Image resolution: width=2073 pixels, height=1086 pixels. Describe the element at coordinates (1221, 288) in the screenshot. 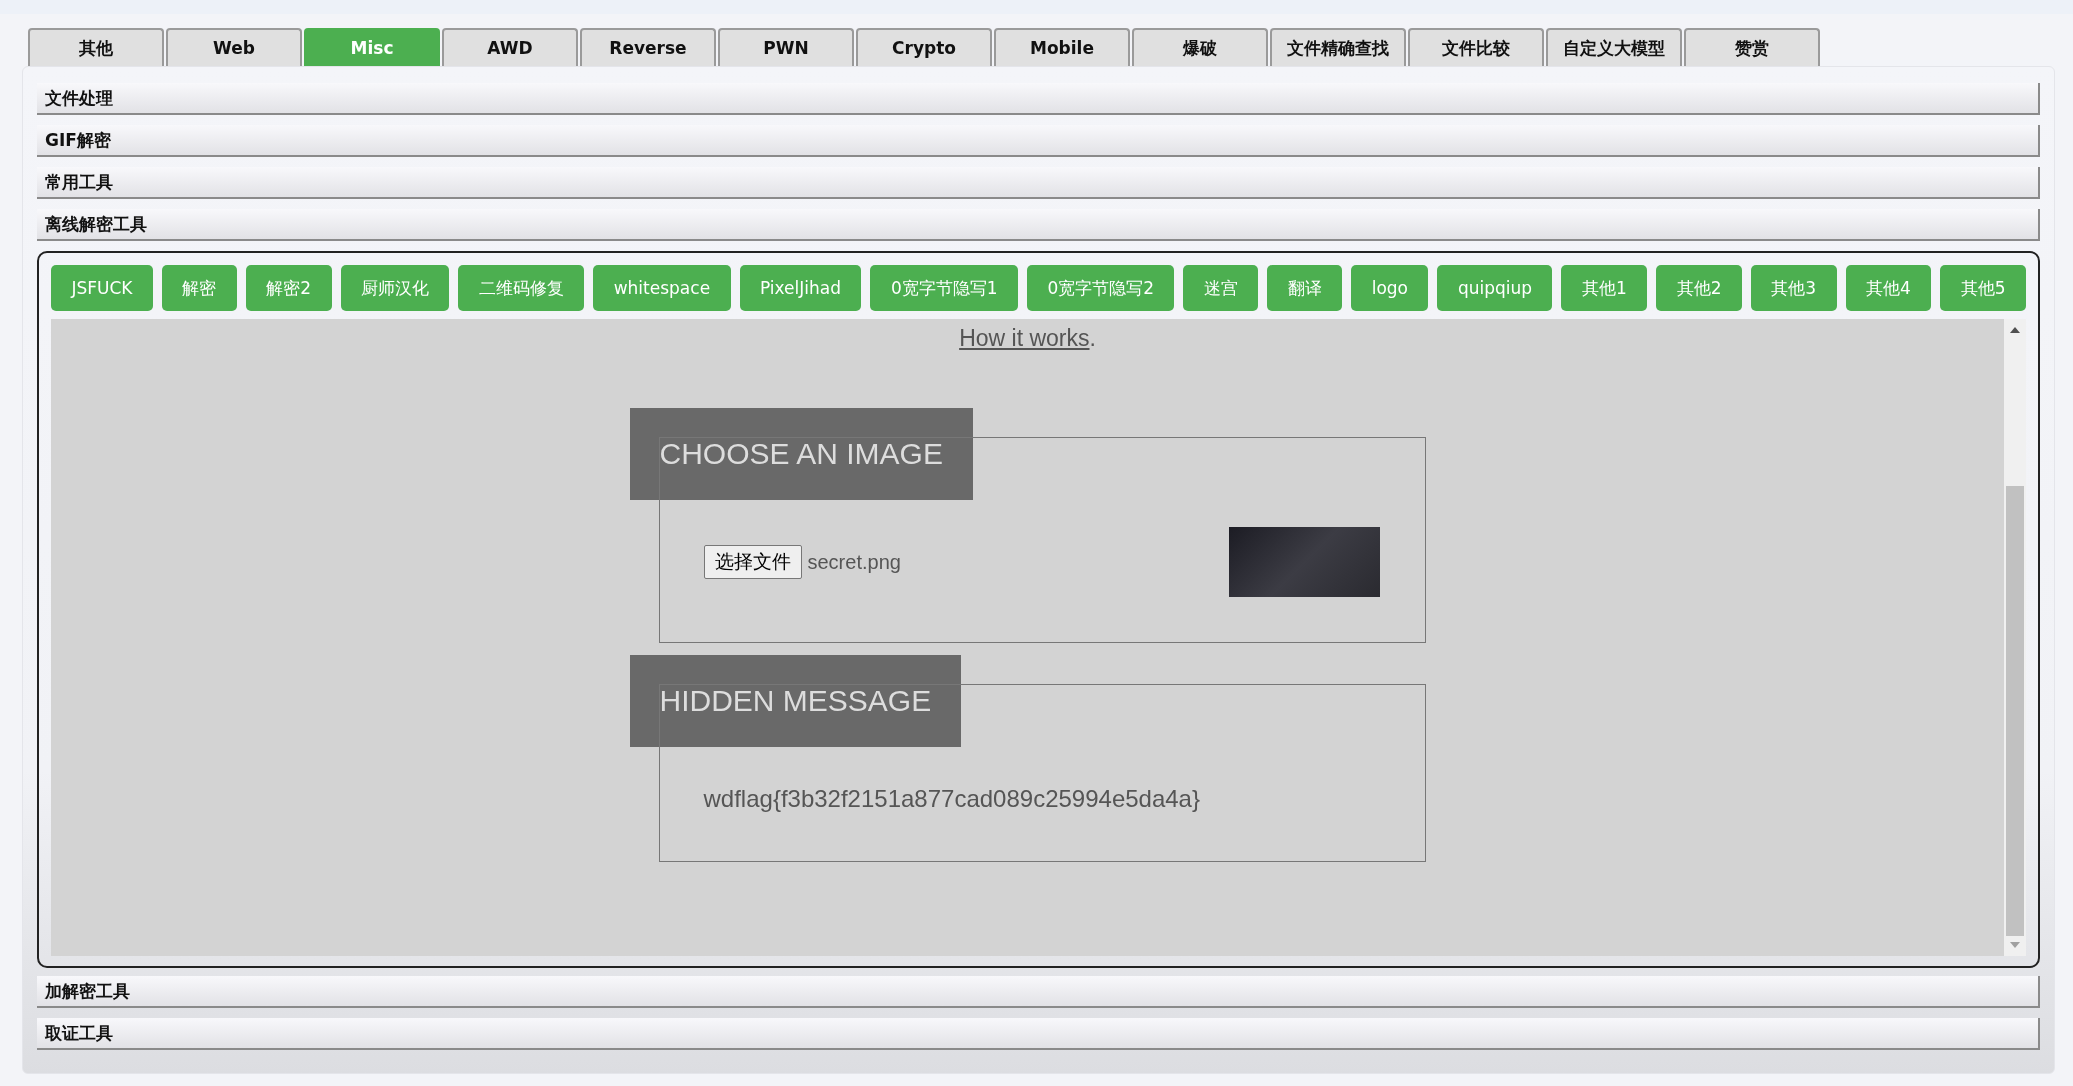

I see `tool-button: 迷宫` at that location.